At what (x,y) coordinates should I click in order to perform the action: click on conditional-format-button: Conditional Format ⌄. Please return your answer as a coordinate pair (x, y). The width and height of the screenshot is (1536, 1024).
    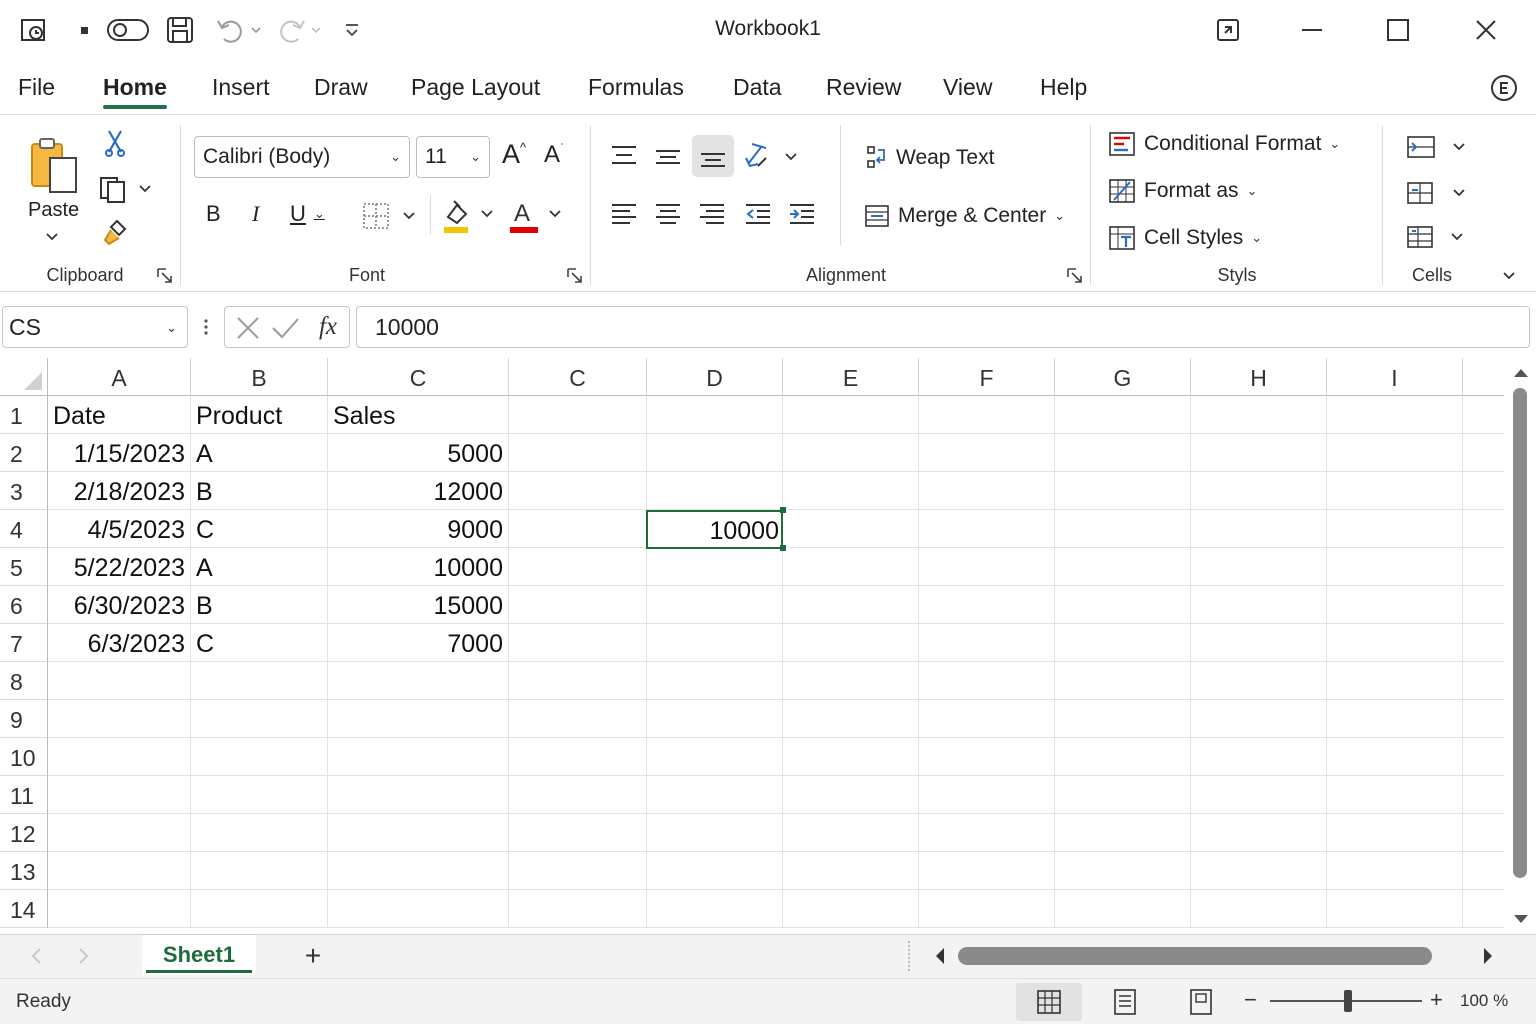
    Looking at the image, I should click on (1224, 144).